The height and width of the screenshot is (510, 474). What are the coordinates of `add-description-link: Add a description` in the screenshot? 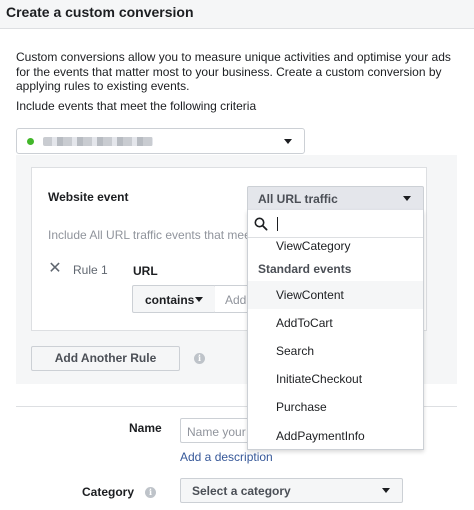 It's located at (226, 457).